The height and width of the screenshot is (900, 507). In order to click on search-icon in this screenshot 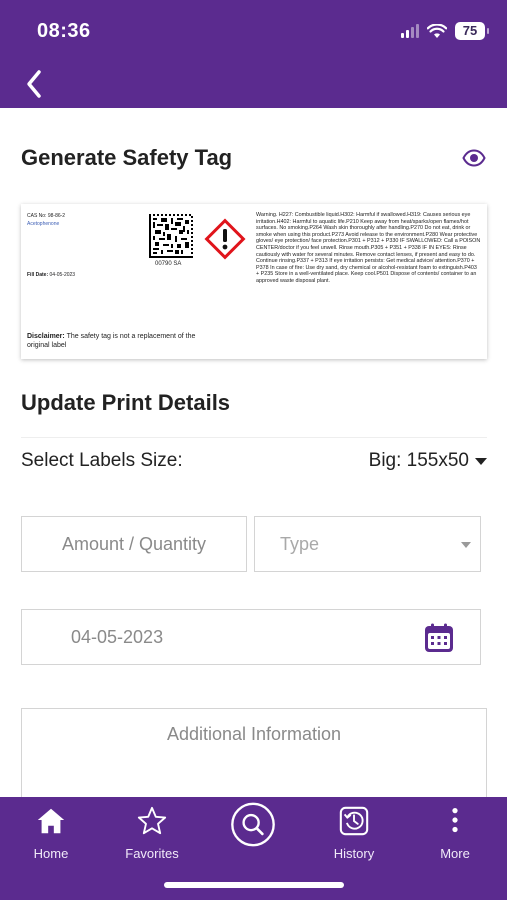, I will do `click(253, 824)`.